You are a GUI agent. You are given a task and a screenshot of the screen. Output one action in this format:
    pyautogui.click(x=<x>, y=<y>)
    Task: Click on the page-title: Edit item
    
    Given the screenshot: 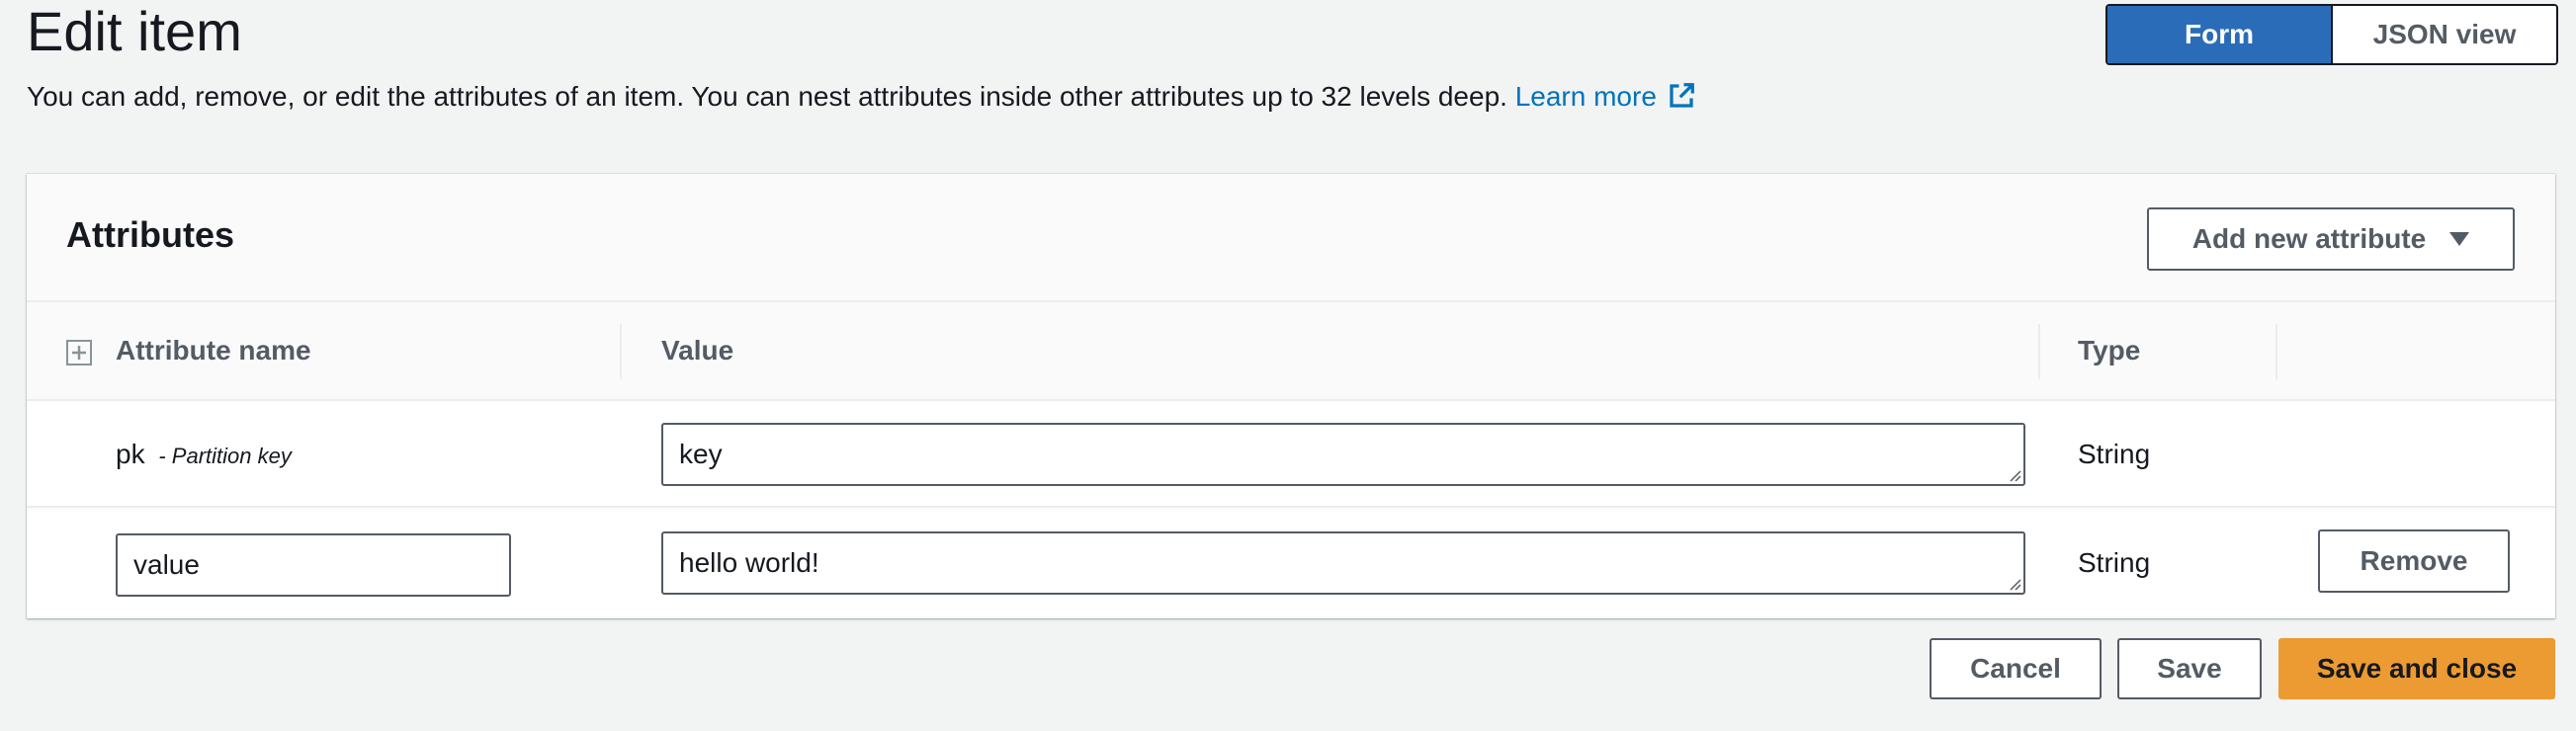 What is the action you would take?
    pyautogui.click(x=134, y=31)
    